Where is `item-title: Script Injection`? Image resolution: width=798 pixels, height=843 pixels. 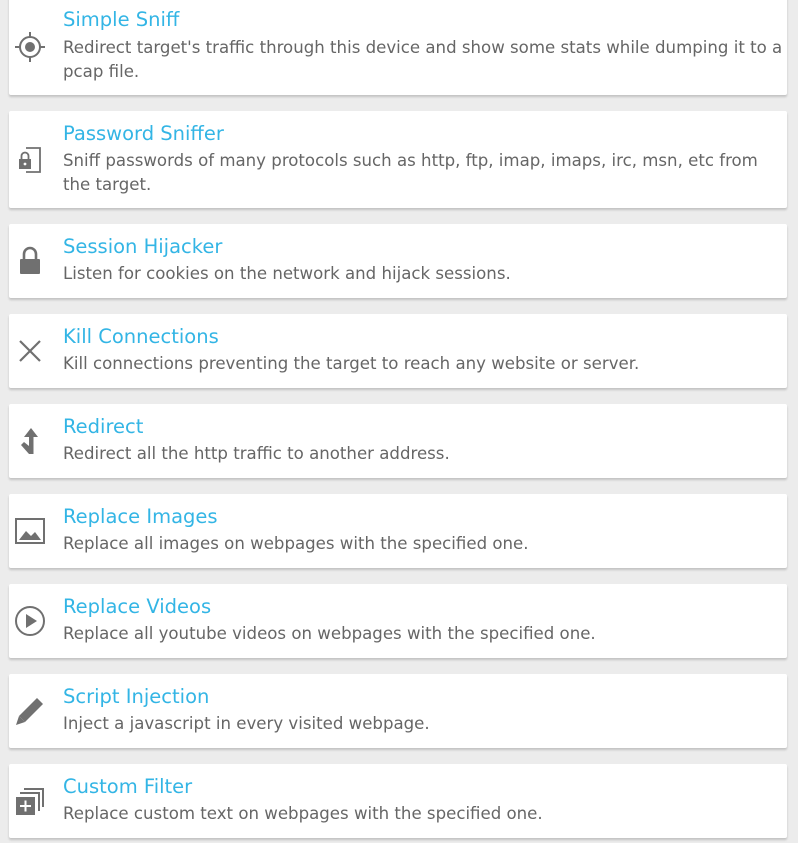 item-title: Script Injection is located at coordinates (136, 696).